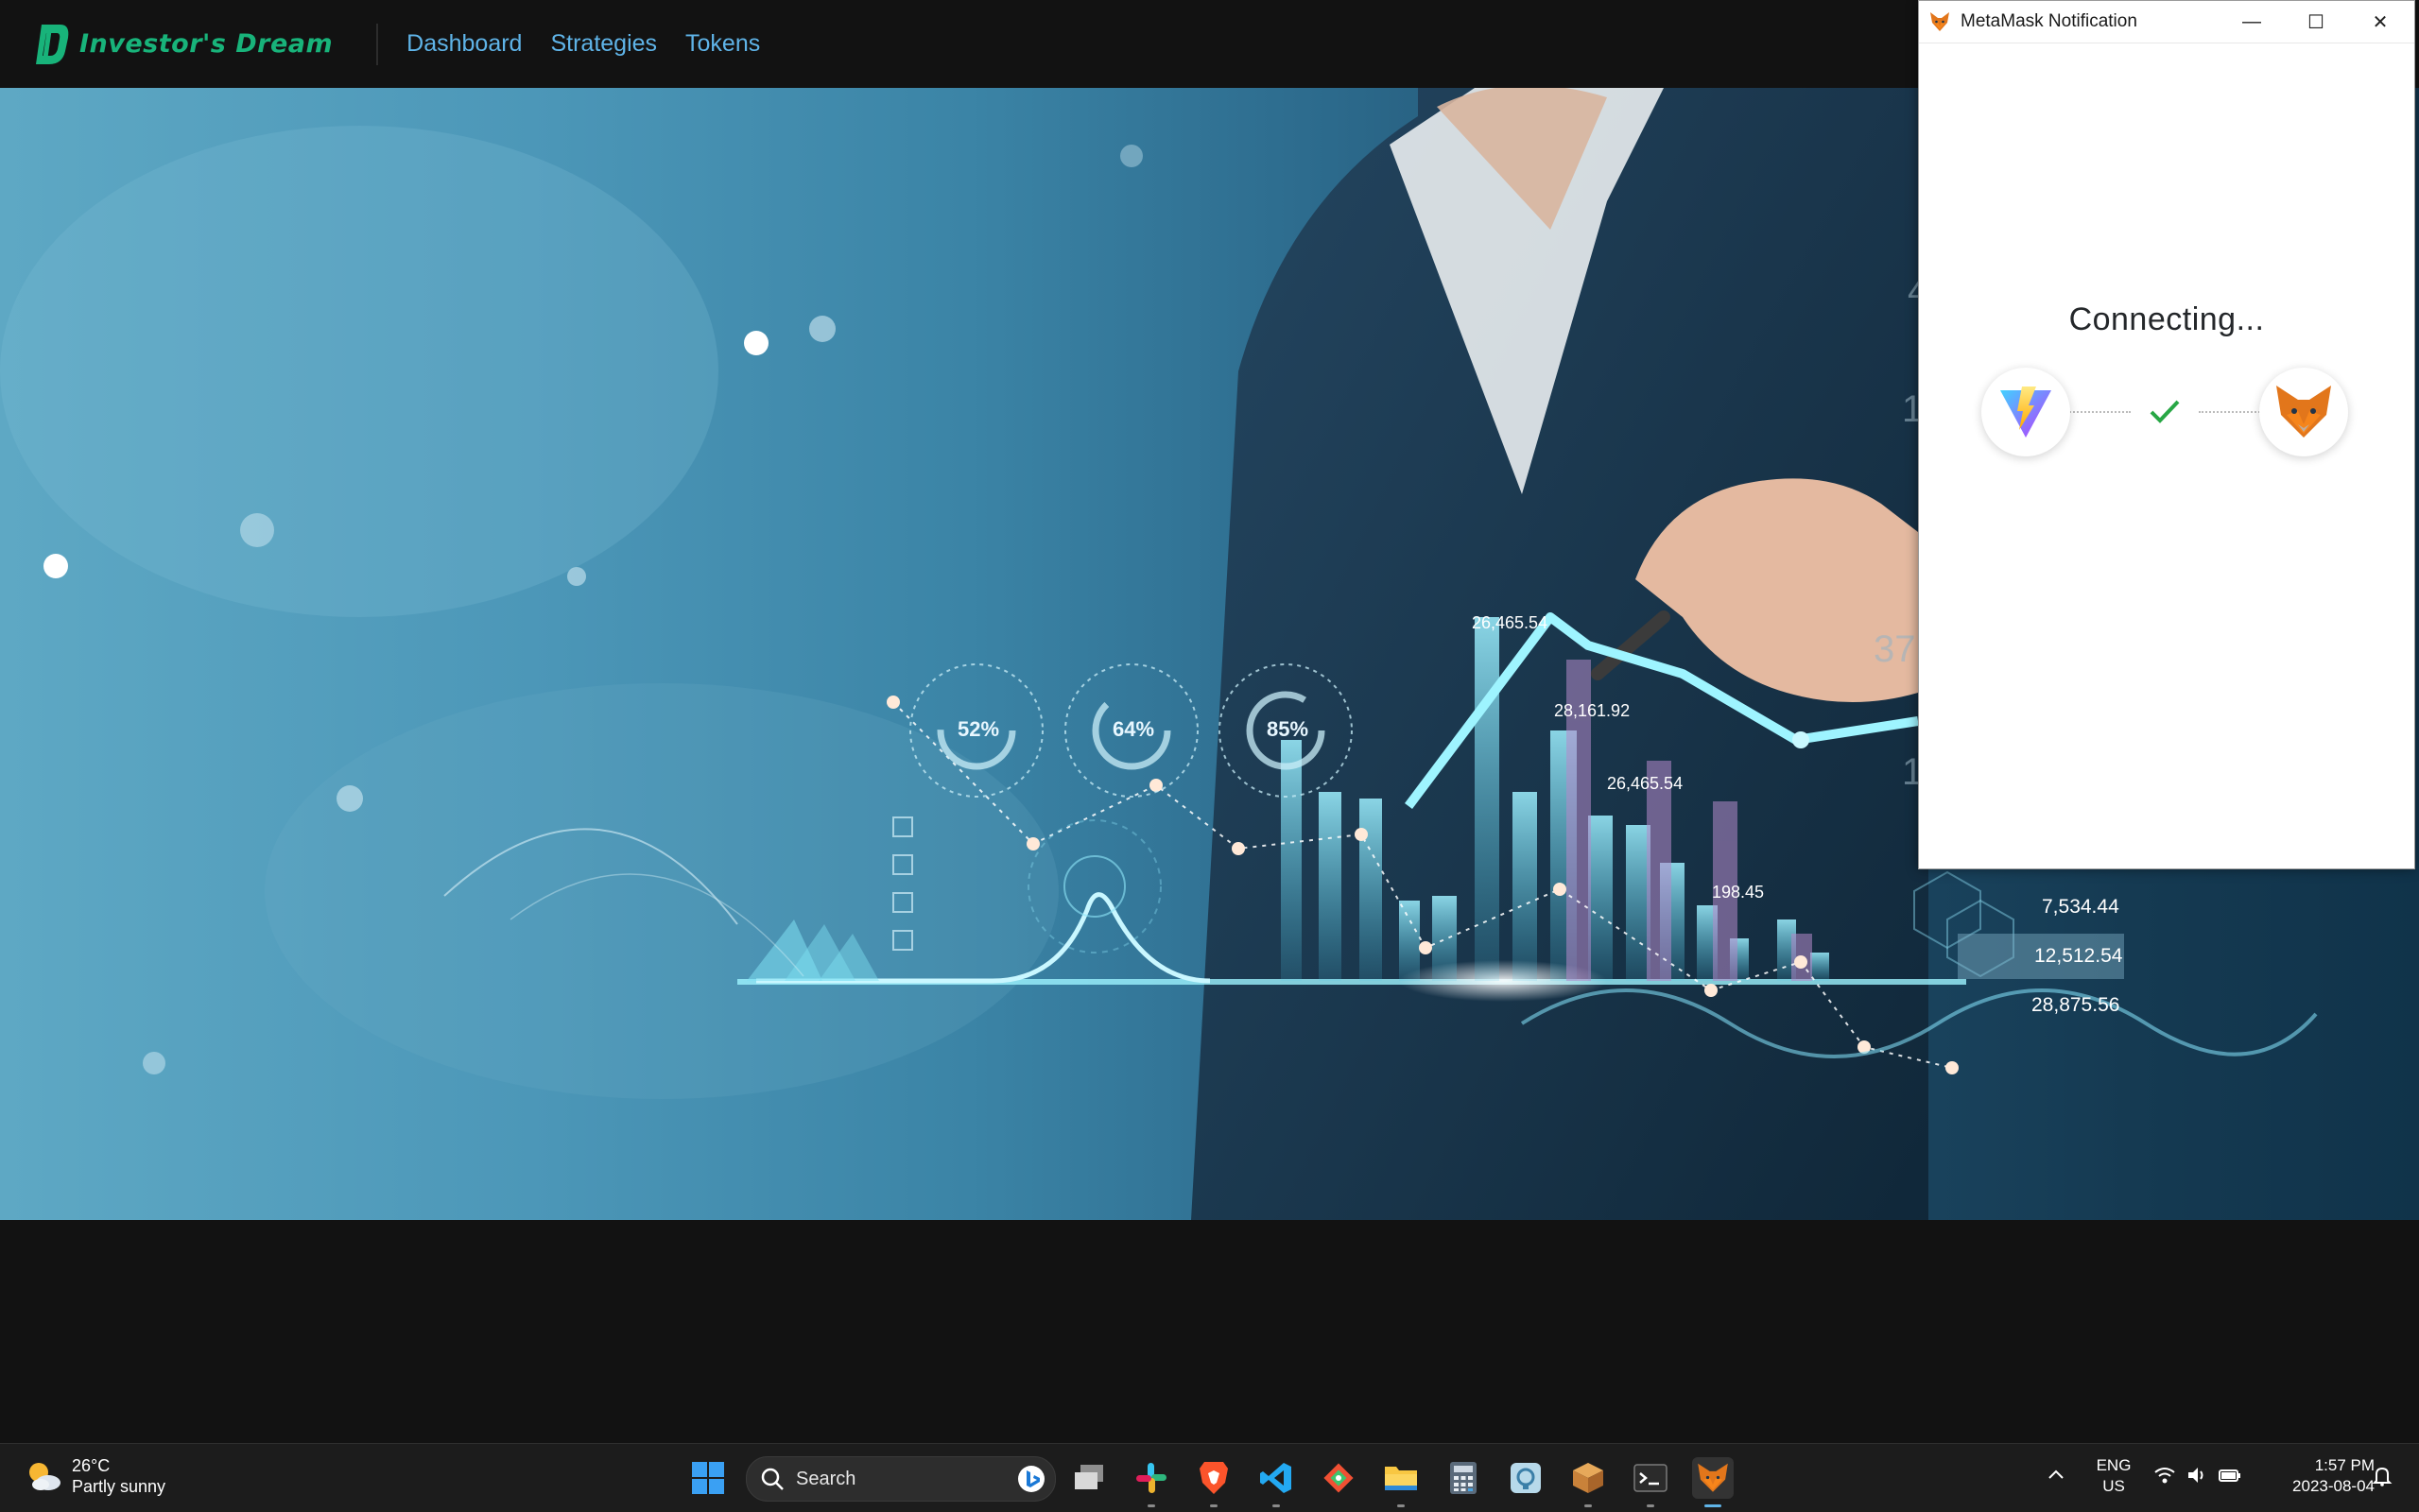  I want to click on language-code: ENG, so click(2114, 1465).